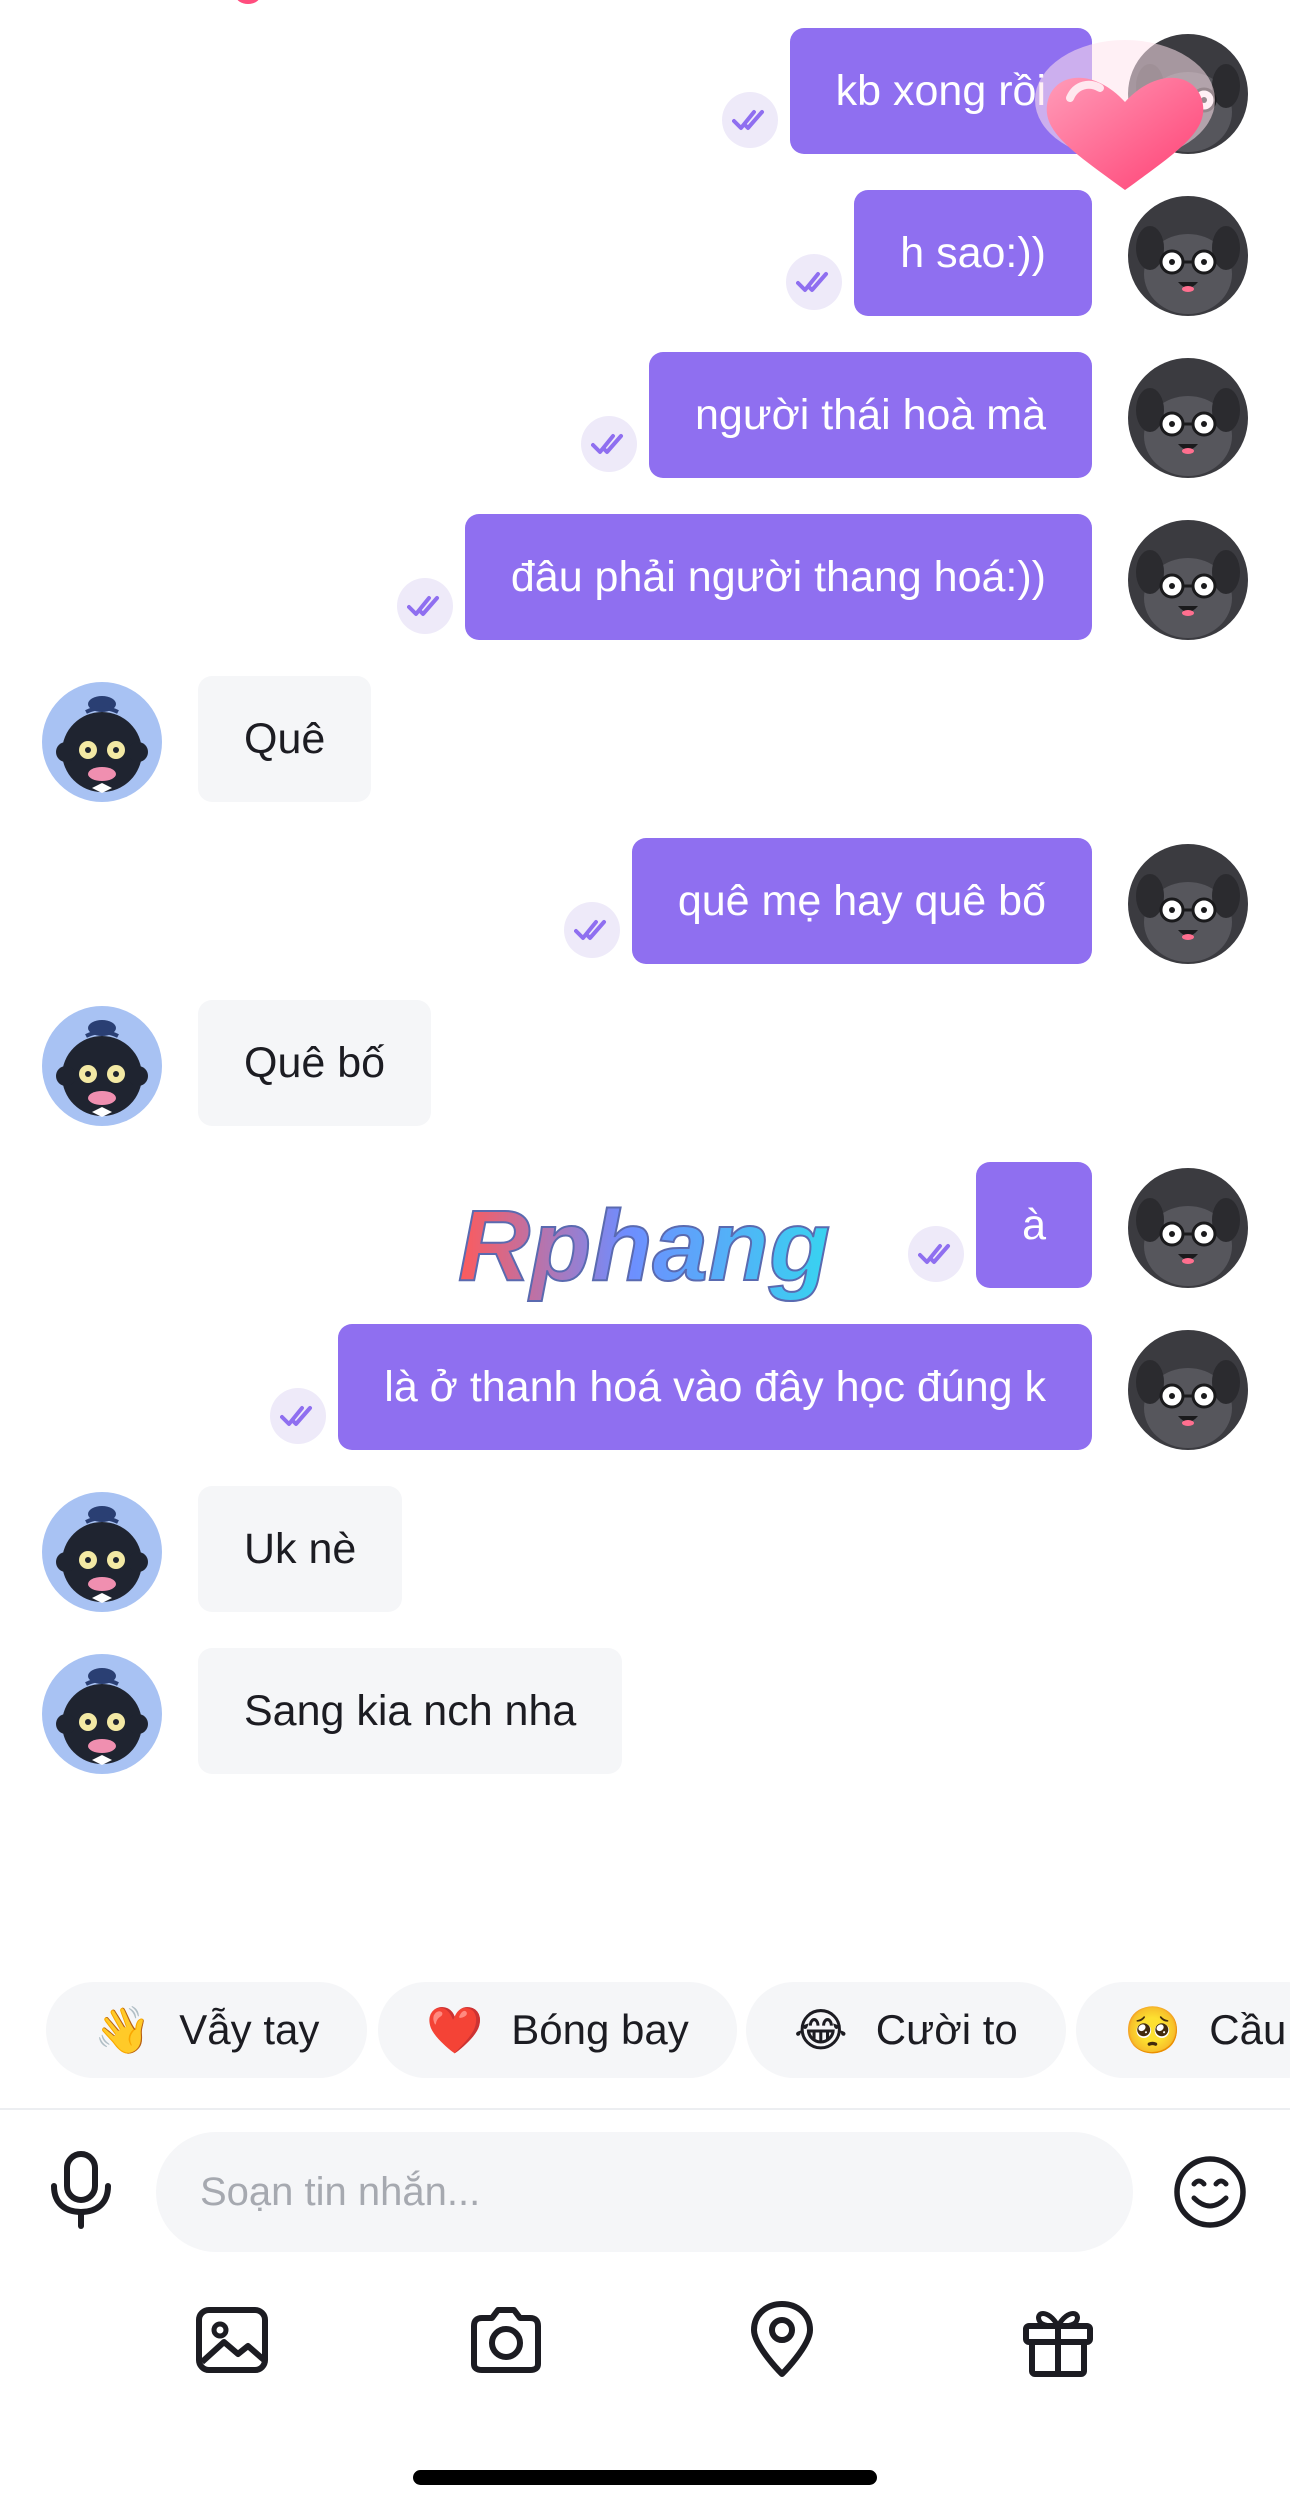 This screenshot has height=2512, width=1290. I want to click on svg-text: Rphang, so click(644, 1246).